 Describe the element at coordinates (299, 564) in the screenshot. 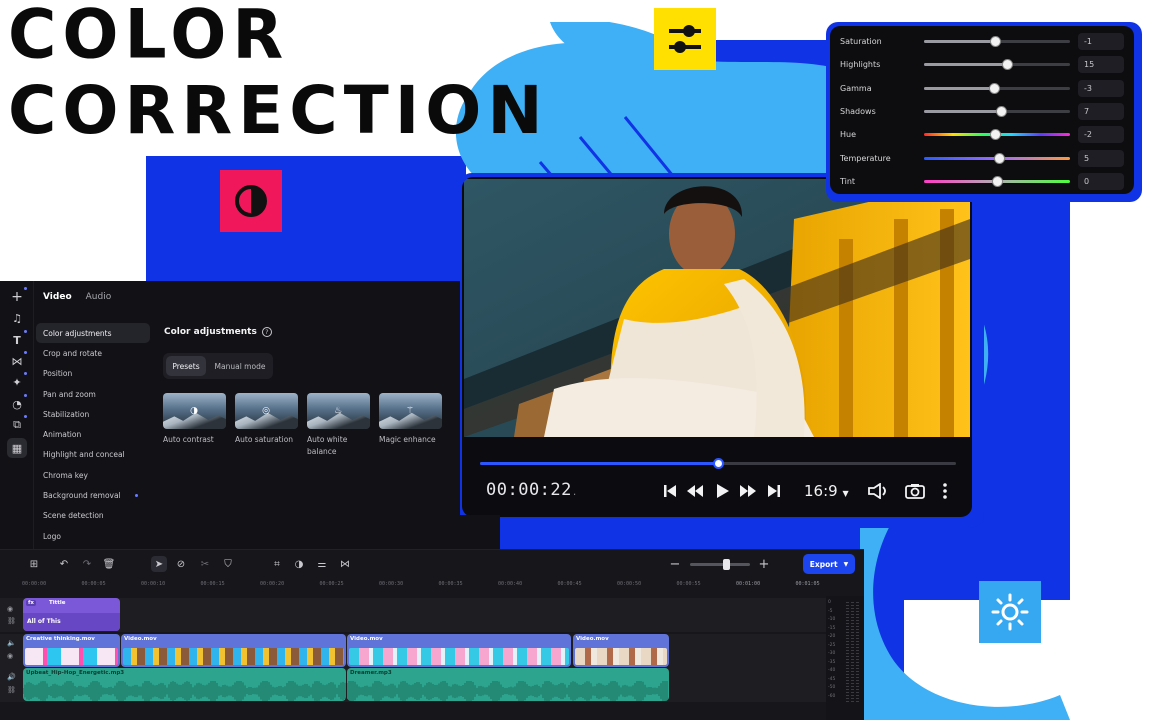

I see `contrast-tool-icon: ◑` at that location.